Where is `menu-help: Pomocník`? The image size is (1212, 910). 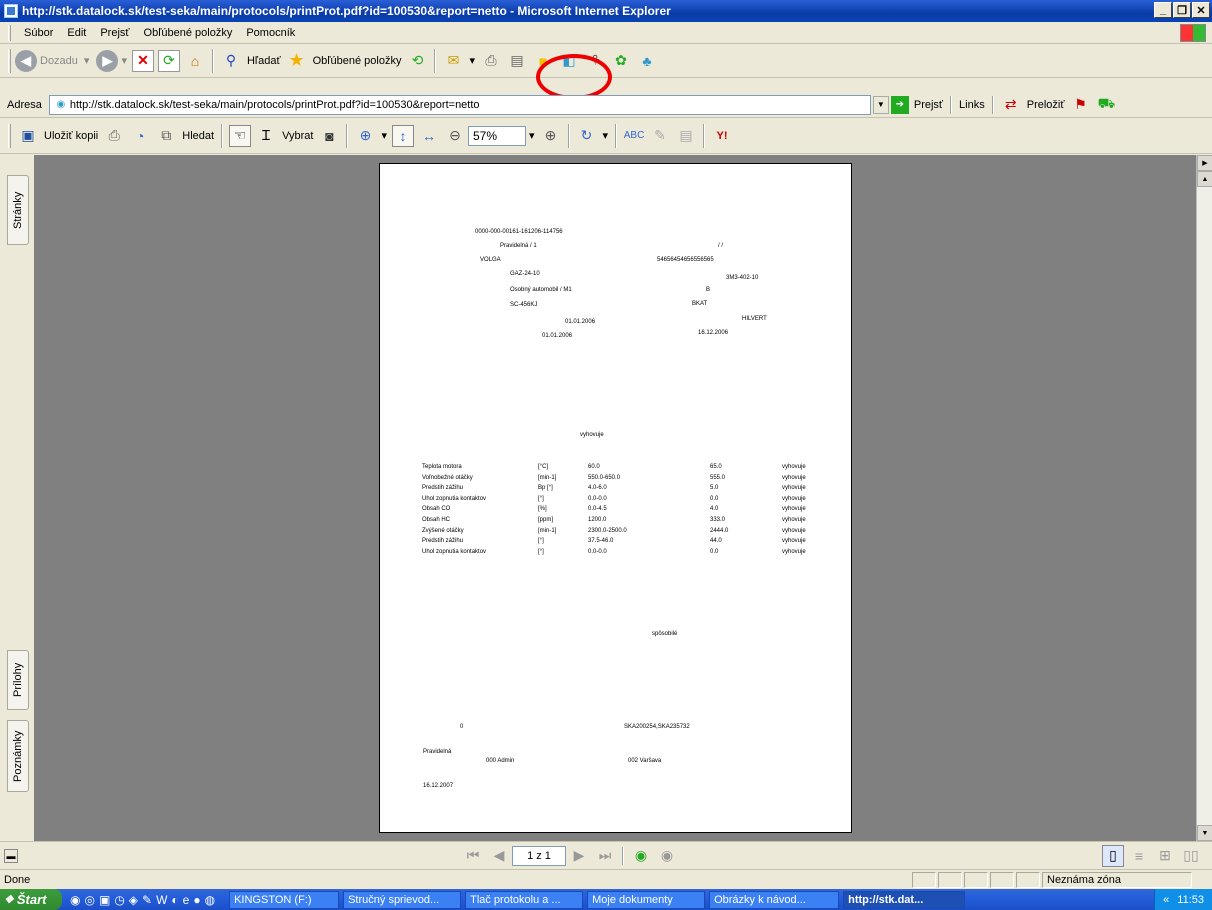
menu-help: Pomocník is located at coordinates (270, 33).